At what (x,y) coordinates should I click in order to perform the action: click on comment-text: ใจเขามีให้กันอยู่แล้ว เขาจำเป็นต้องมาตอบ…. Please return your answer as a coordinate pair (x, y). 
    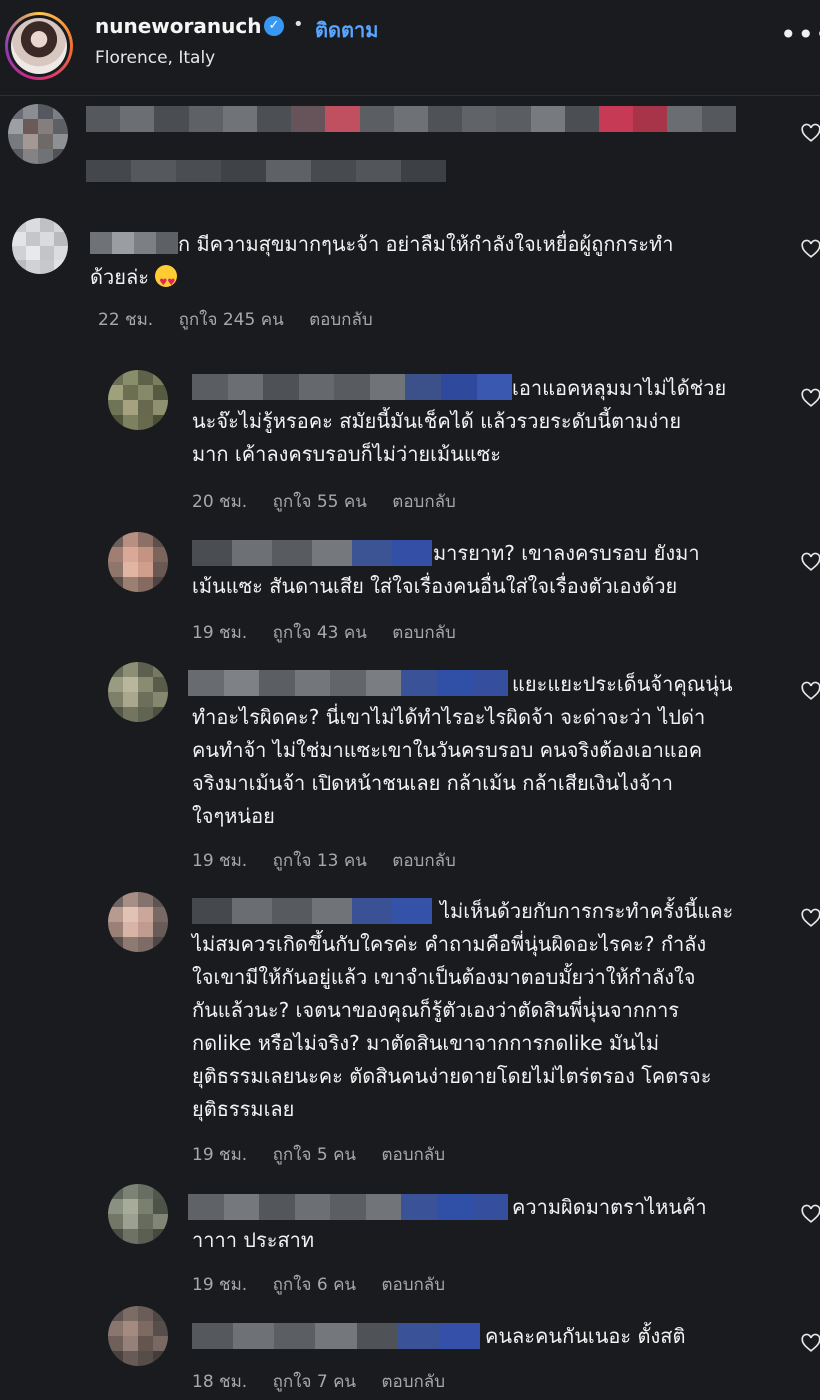
    Looking at the image, I should click on (444, 977).